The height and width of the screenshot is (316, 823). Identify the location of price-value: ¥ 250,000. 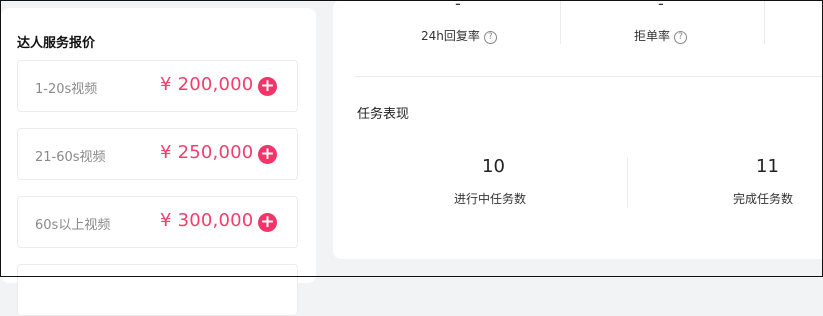
(207, 152).